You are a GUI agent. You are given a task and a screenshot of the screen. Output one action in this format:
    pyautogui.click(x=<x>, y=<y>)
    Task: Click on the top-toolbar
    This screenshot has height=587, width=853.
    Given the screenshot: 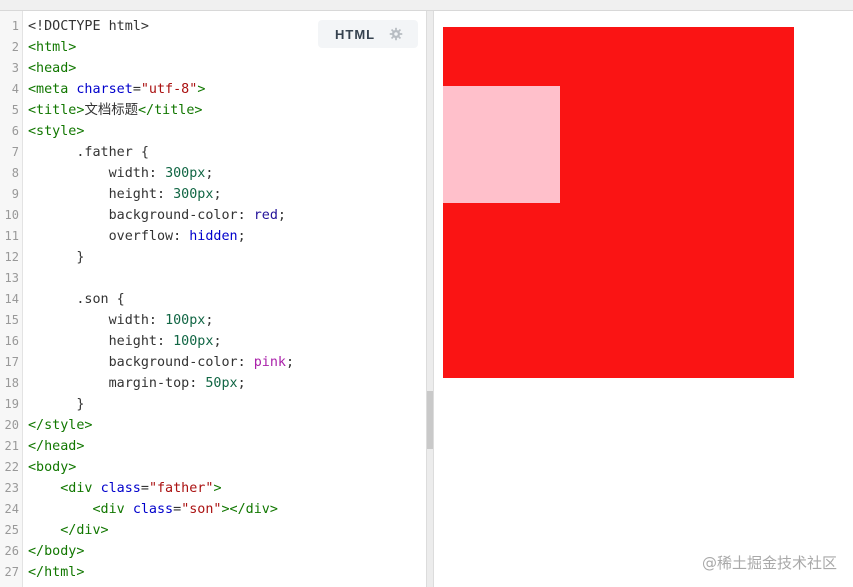 What is the action you would take?
    pyautogui.click(x=426, y=5)
    